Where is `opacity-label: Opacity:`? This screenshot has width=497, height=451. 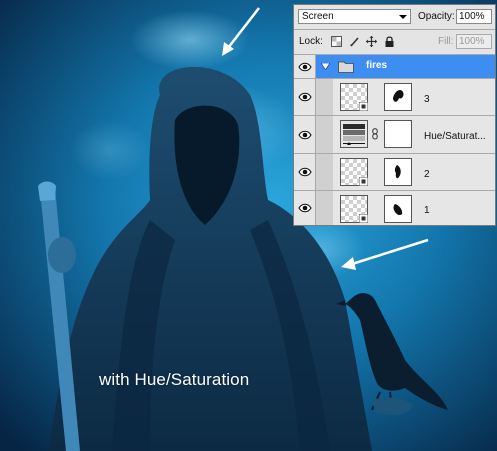
opacity-label: Opacity: is located at coordinates (436, 16).